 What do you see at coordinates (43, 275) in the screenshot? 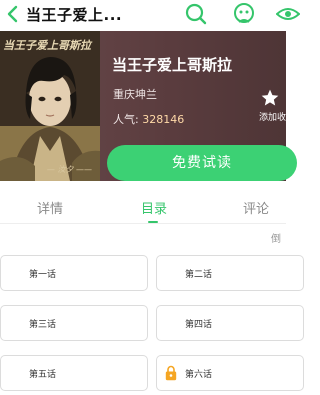
I see `chapter-label: 第一话` at bounding box center [43, 275].